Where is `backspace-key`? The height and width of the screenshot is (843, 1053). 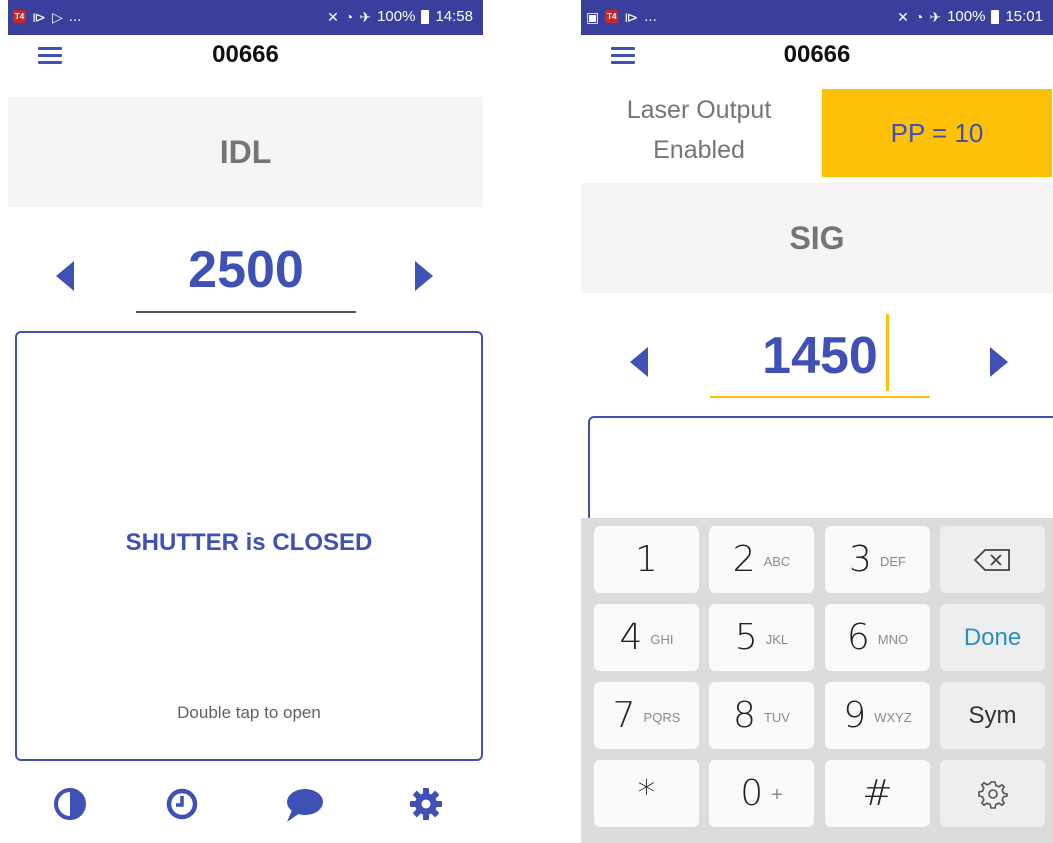 backspace-key is located at coordinates (992, 559).